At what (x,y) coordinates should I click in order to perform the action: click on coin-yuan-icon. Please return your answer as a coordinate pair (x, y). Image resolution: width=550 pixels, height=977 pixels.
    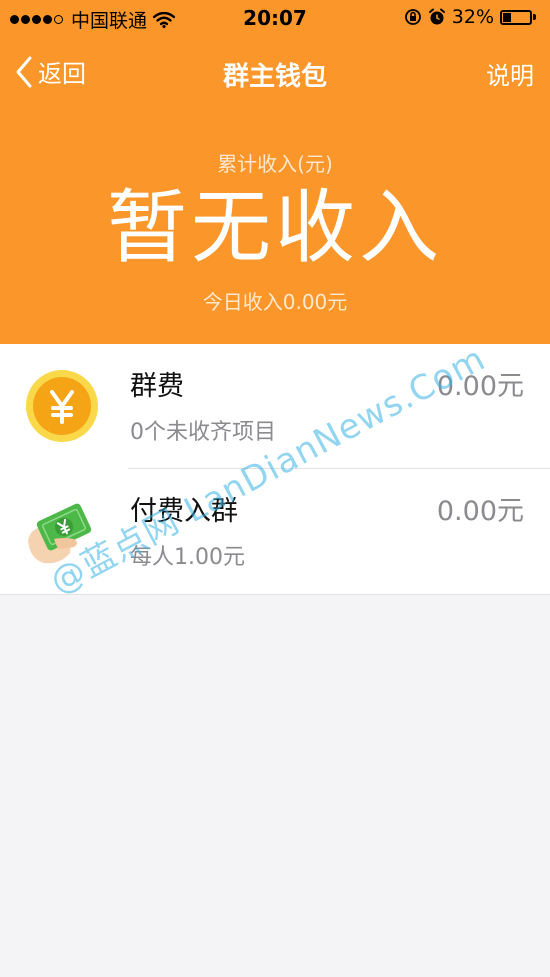
    Looking at the image, I should click on (62, 406).